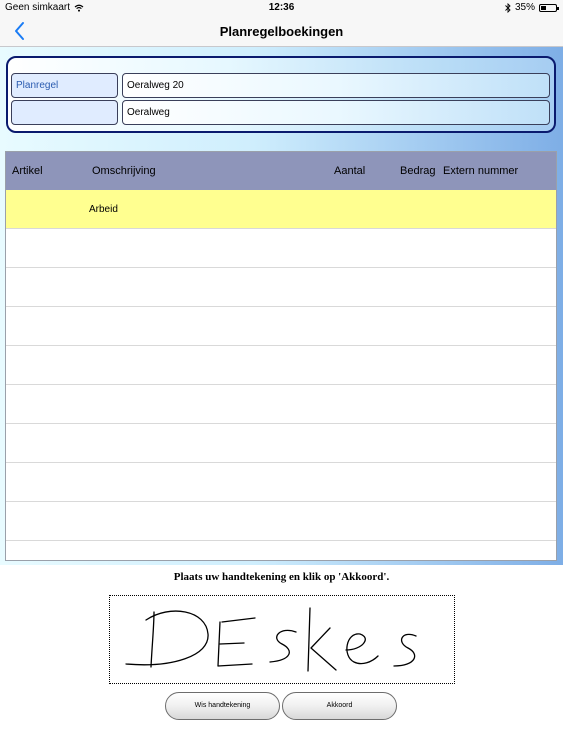 The height and width of the screenshot is (750, 563). Describe the element at coordinates (222, 706) in the screenshot. I see `clear-signature-button: Wis handtekening` at that location.